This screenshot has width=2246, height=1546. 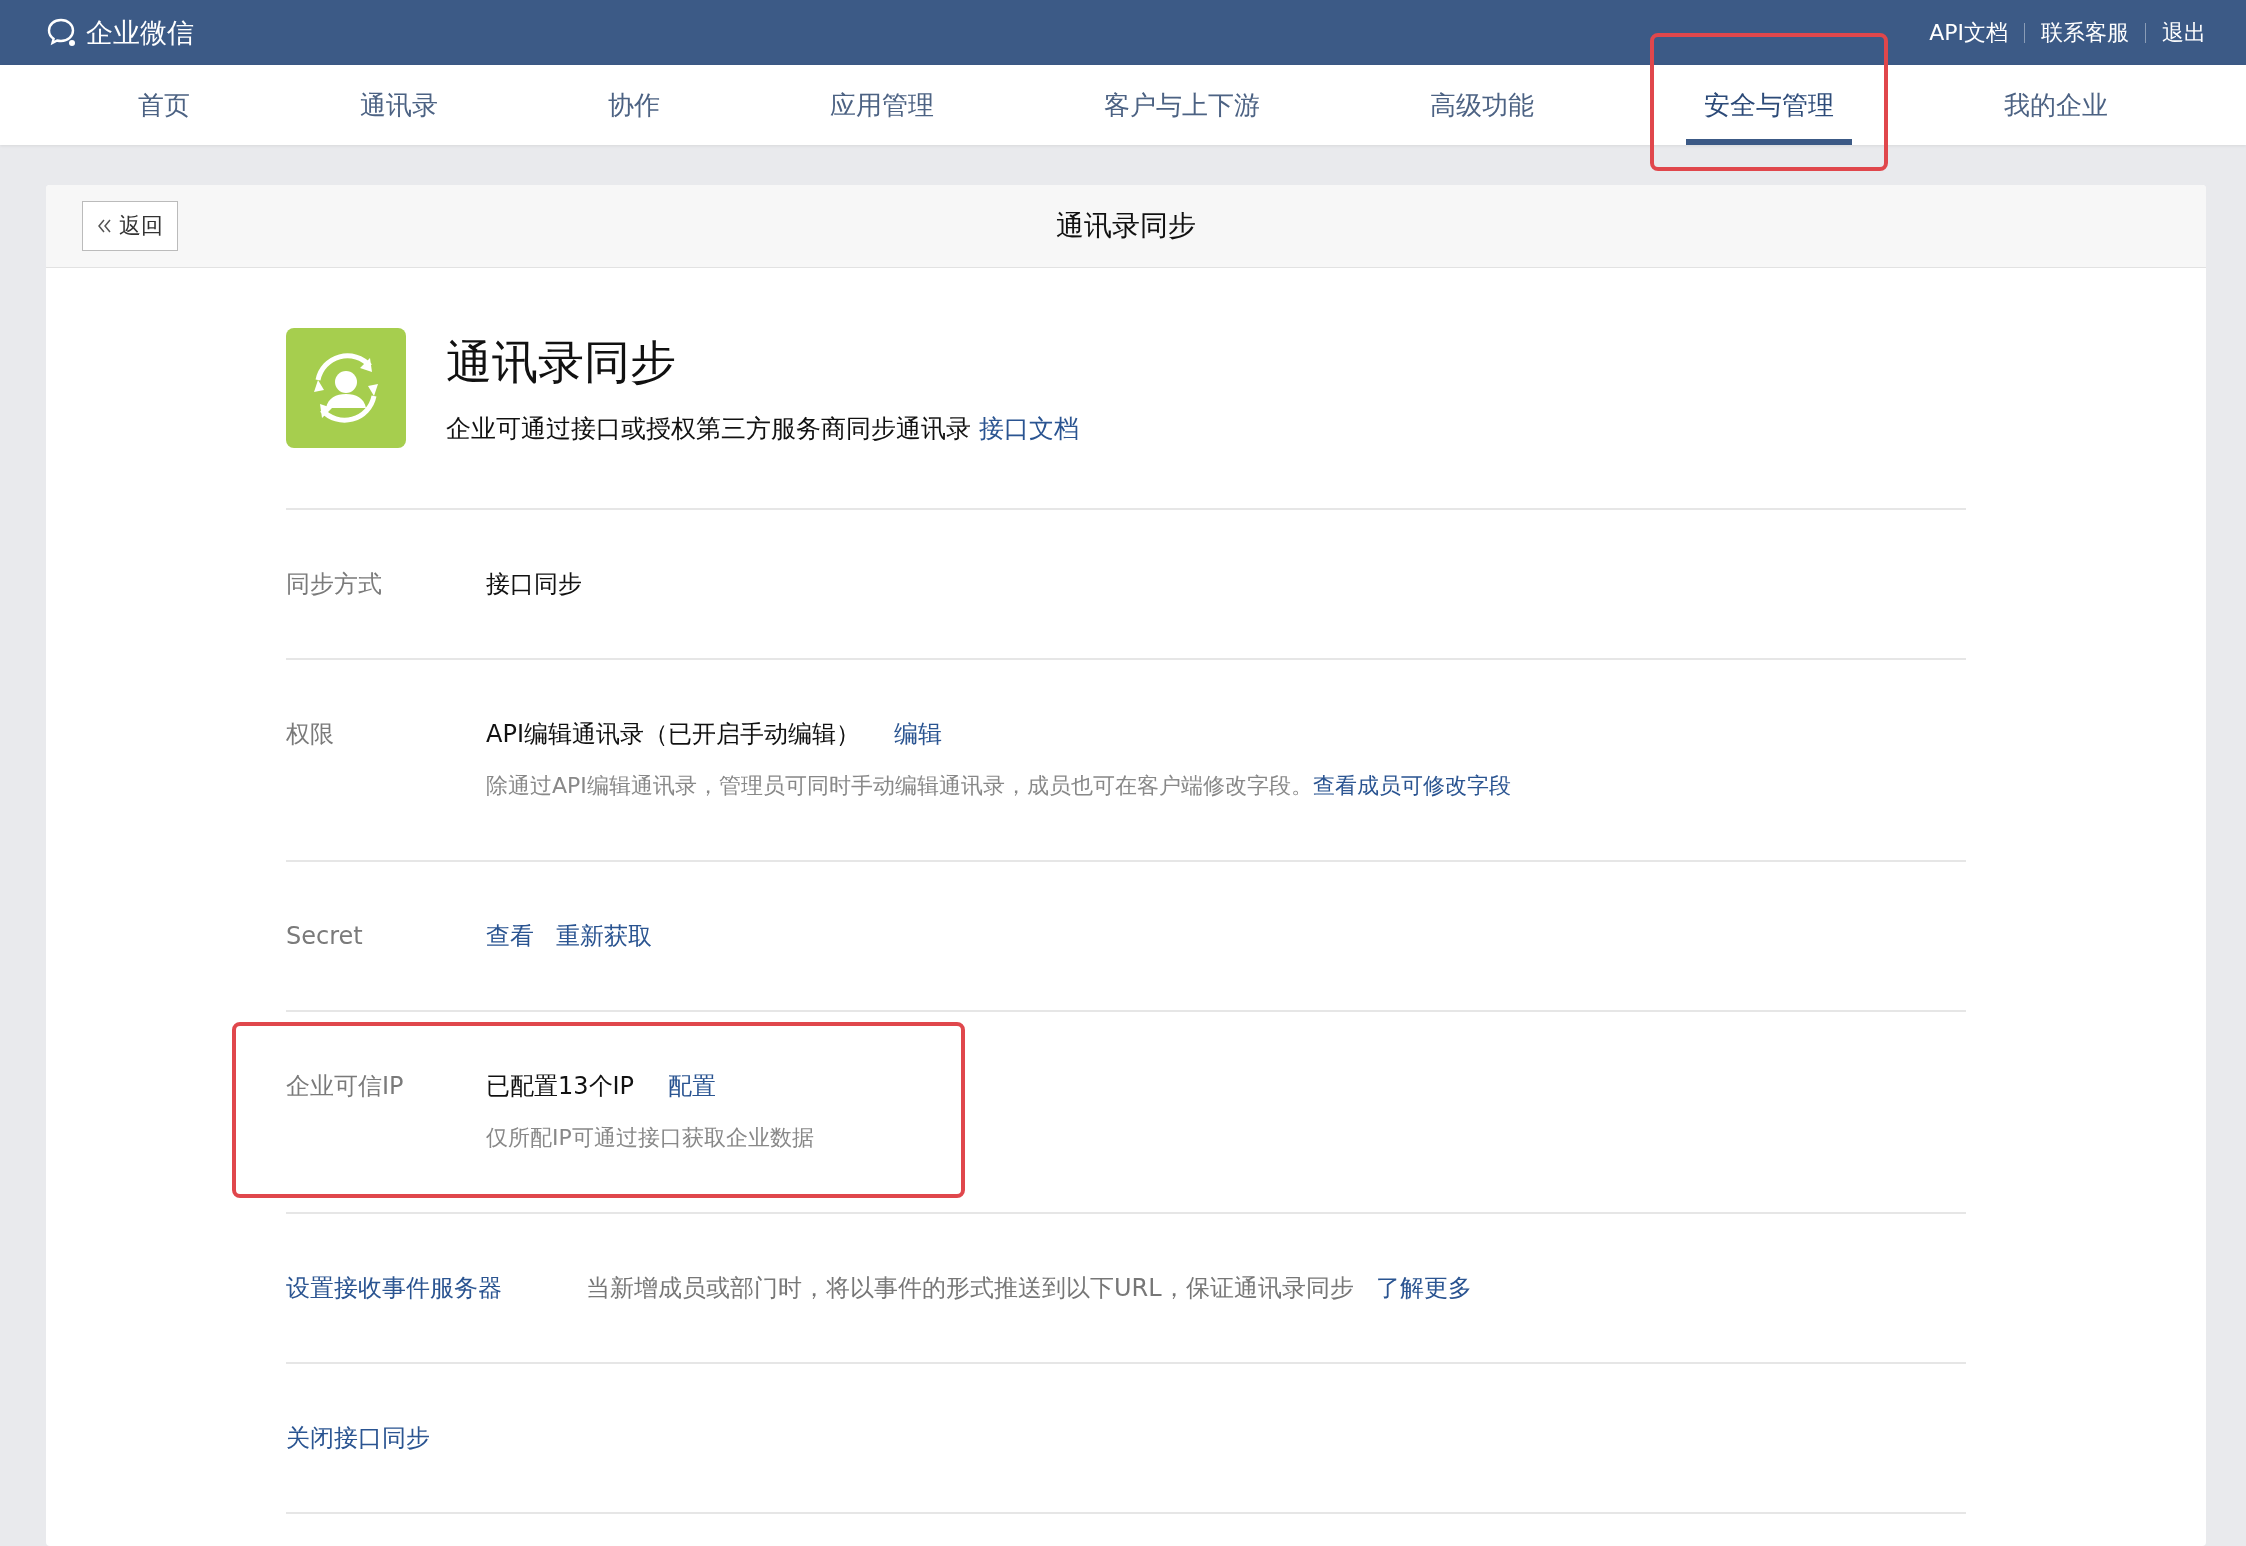 What do you see at coordinates (436, 1288) in the screenshot?
I see `row-link: 设置接收事件服务器` at bounding box center [436, 1288].